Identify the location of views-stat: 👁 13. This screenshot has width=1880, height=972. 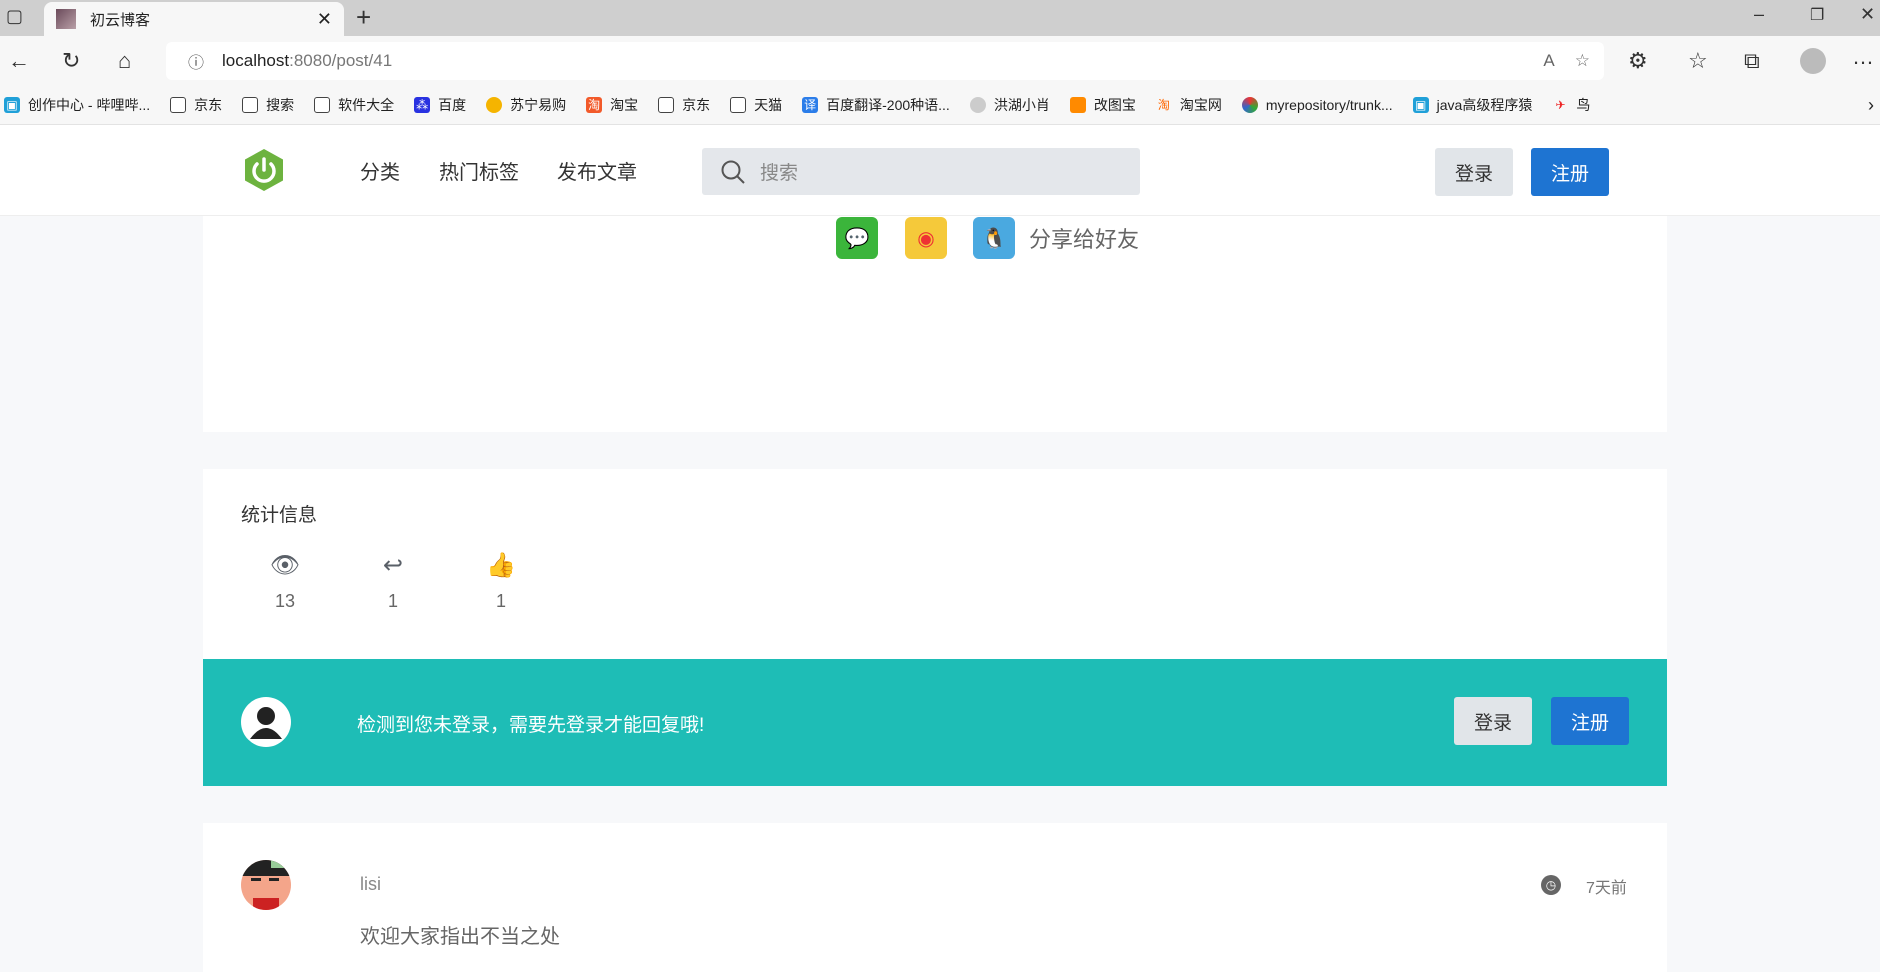
(285, 581).